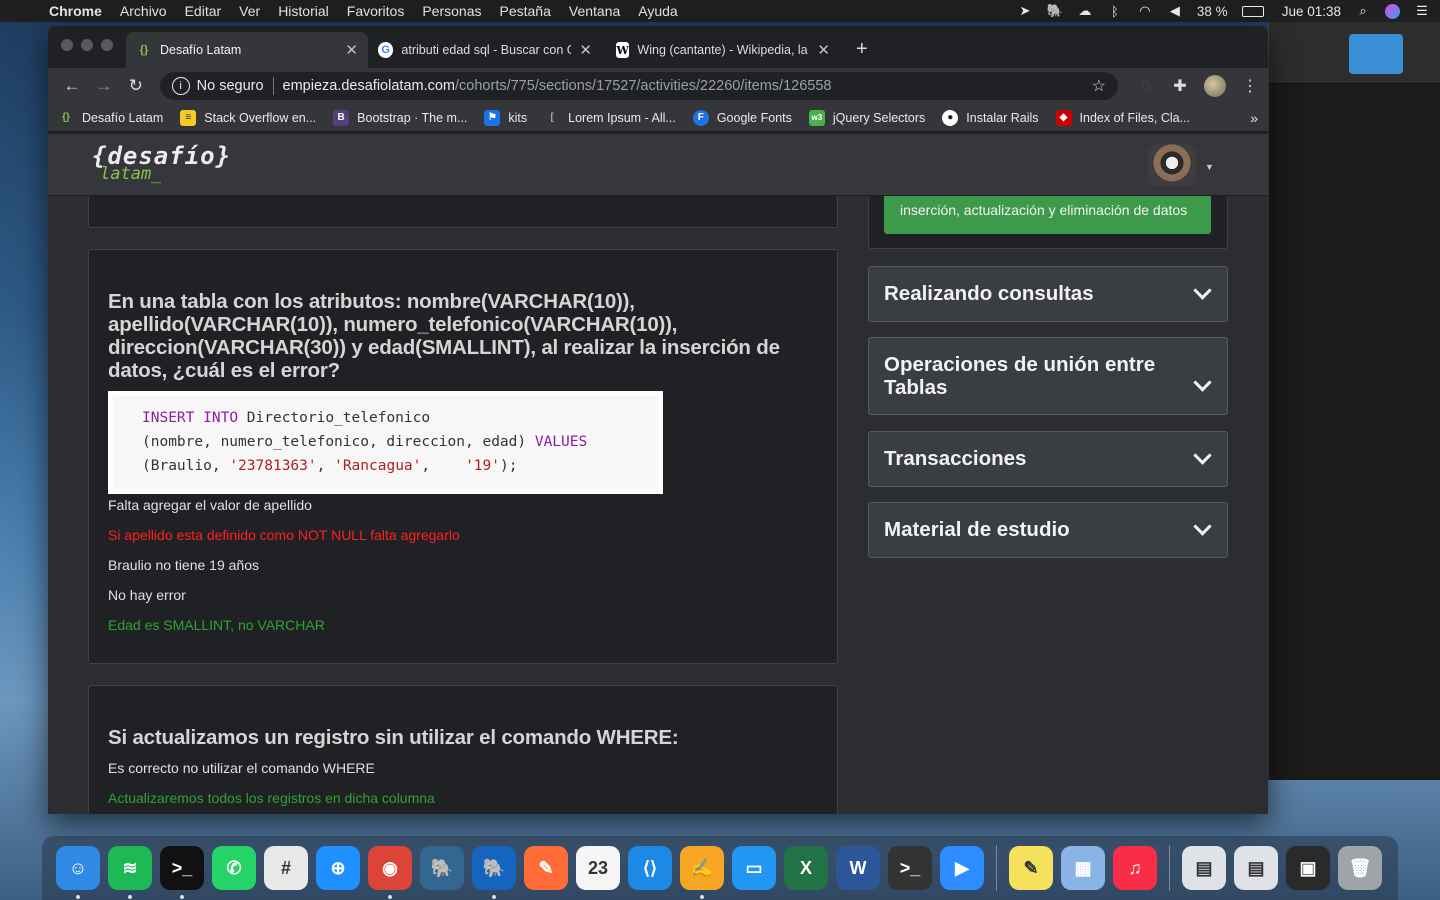  What do you see at coordinates (249, 11) in the screenshot?
I see `menu-item-ver: Ver` at bounding box center [249, 11].